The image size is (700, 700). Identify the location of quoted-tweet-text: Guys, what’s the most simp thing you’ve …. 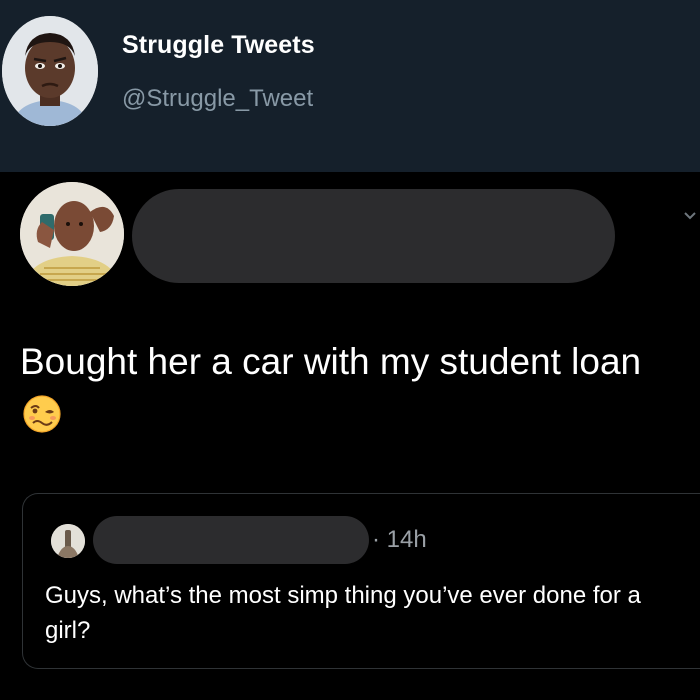
(343, 613).